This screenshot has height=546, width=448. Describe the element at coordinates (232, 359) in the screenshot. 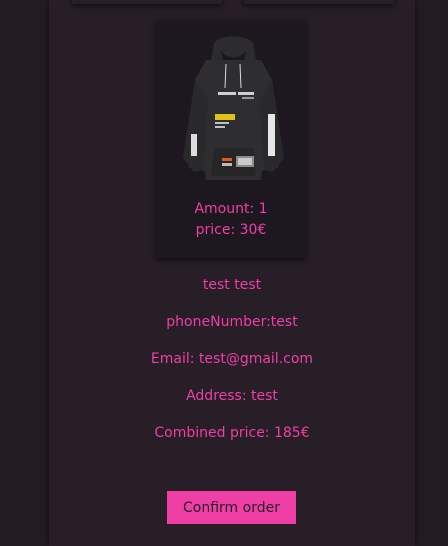

I see `customer-email: Email: test@gmail.com` at that location.